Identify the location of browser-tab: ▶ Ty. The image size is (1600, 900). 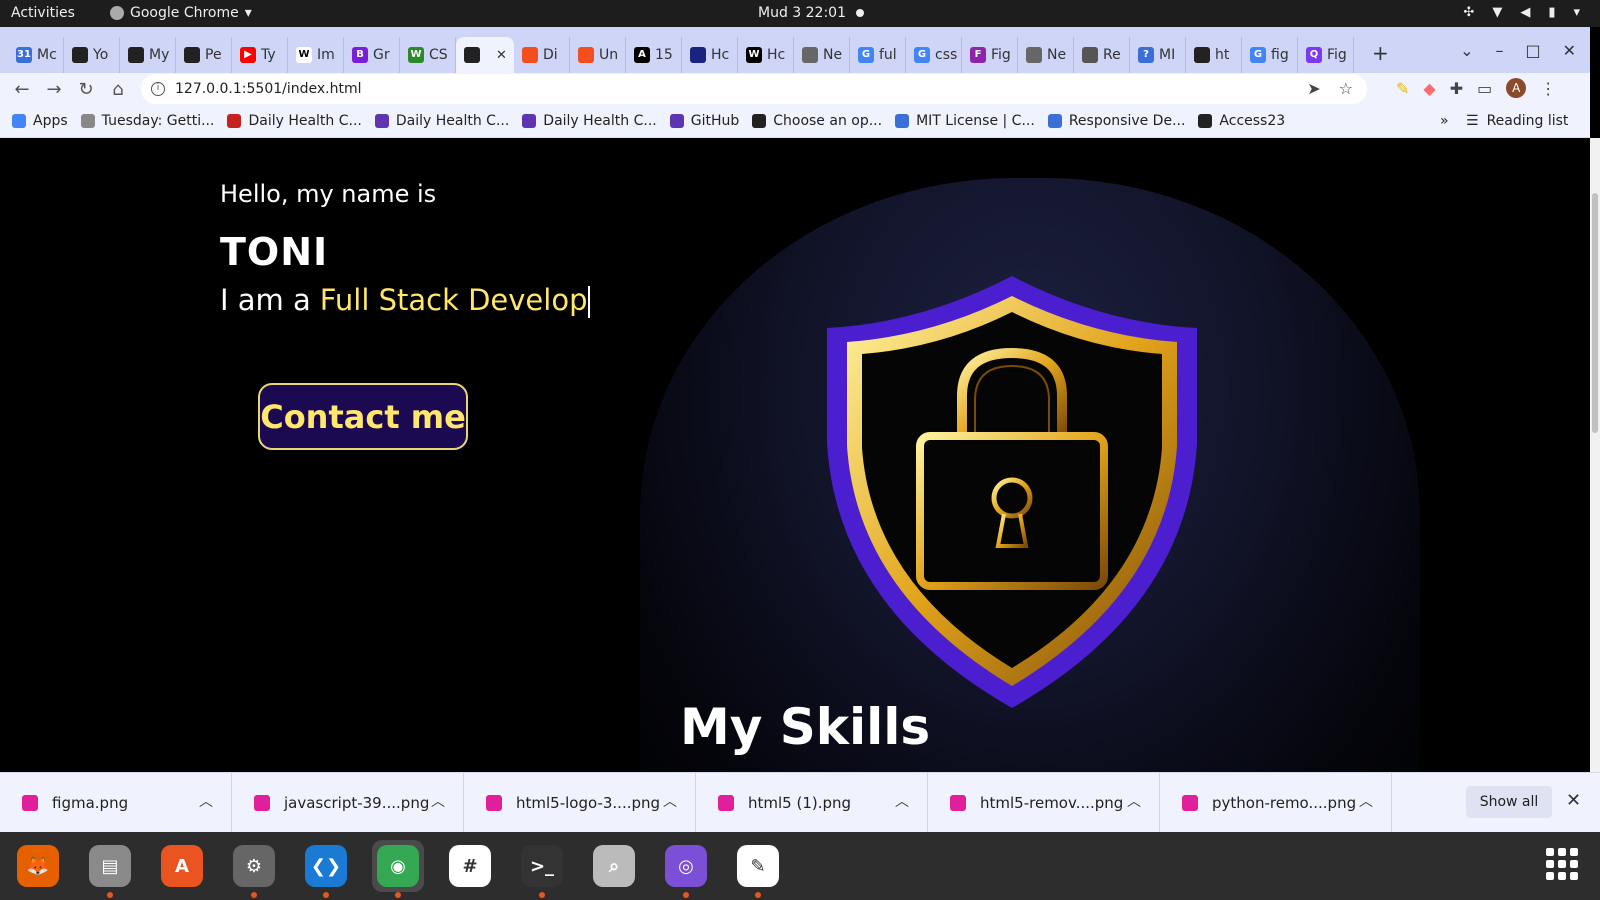
(260, 55).